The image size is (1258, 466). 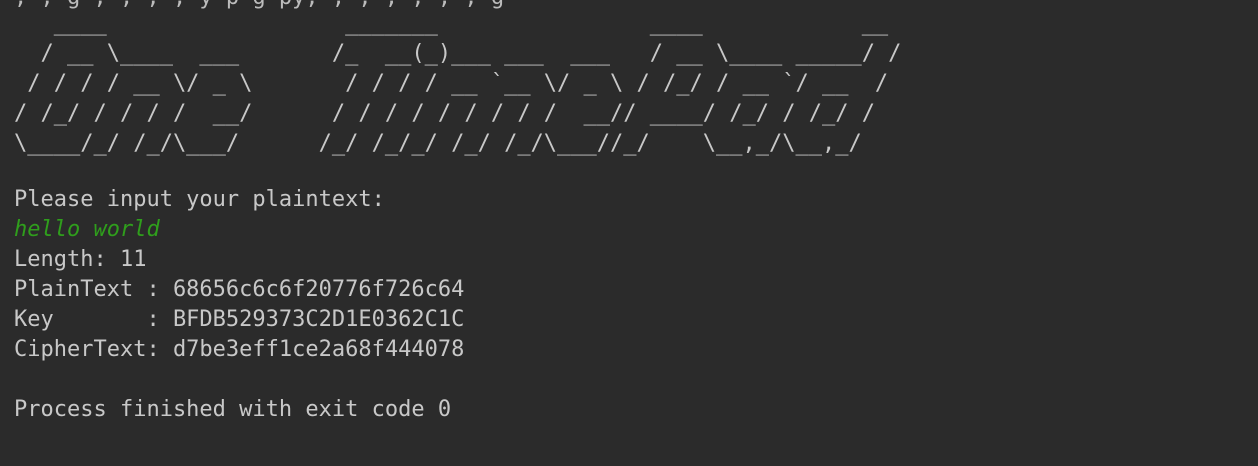 What do you see at coordinates (87, 229) in the screenshot?
I see `user-input-line: hello world` at bounding box center [87, 229].